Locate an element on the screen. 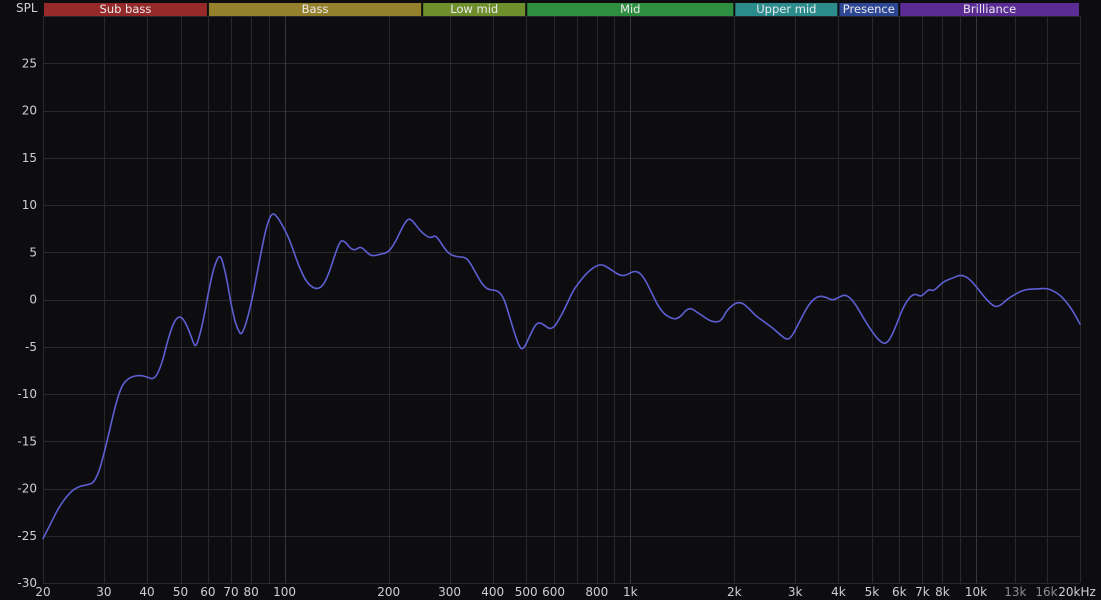 This screenshot has height=600, width=1101. band-label-brilliance: Brilliance is located at coordinates (989, 9).